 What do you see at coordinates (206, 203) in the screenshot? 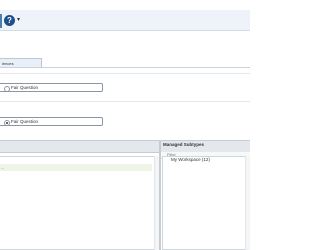
I see `right-list-panel` at bounding box center [206, 203].